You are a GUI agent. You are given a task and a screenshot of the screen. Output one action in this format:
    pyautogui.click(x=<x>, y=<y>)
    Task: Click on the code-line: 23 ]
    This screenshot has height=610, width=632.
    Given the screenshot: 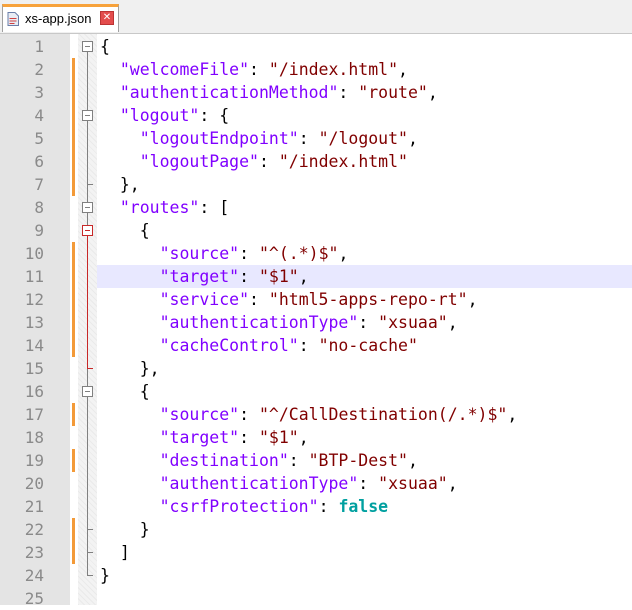 What is the action you would take?
    pyautogui.click(x=316, y=552)
    